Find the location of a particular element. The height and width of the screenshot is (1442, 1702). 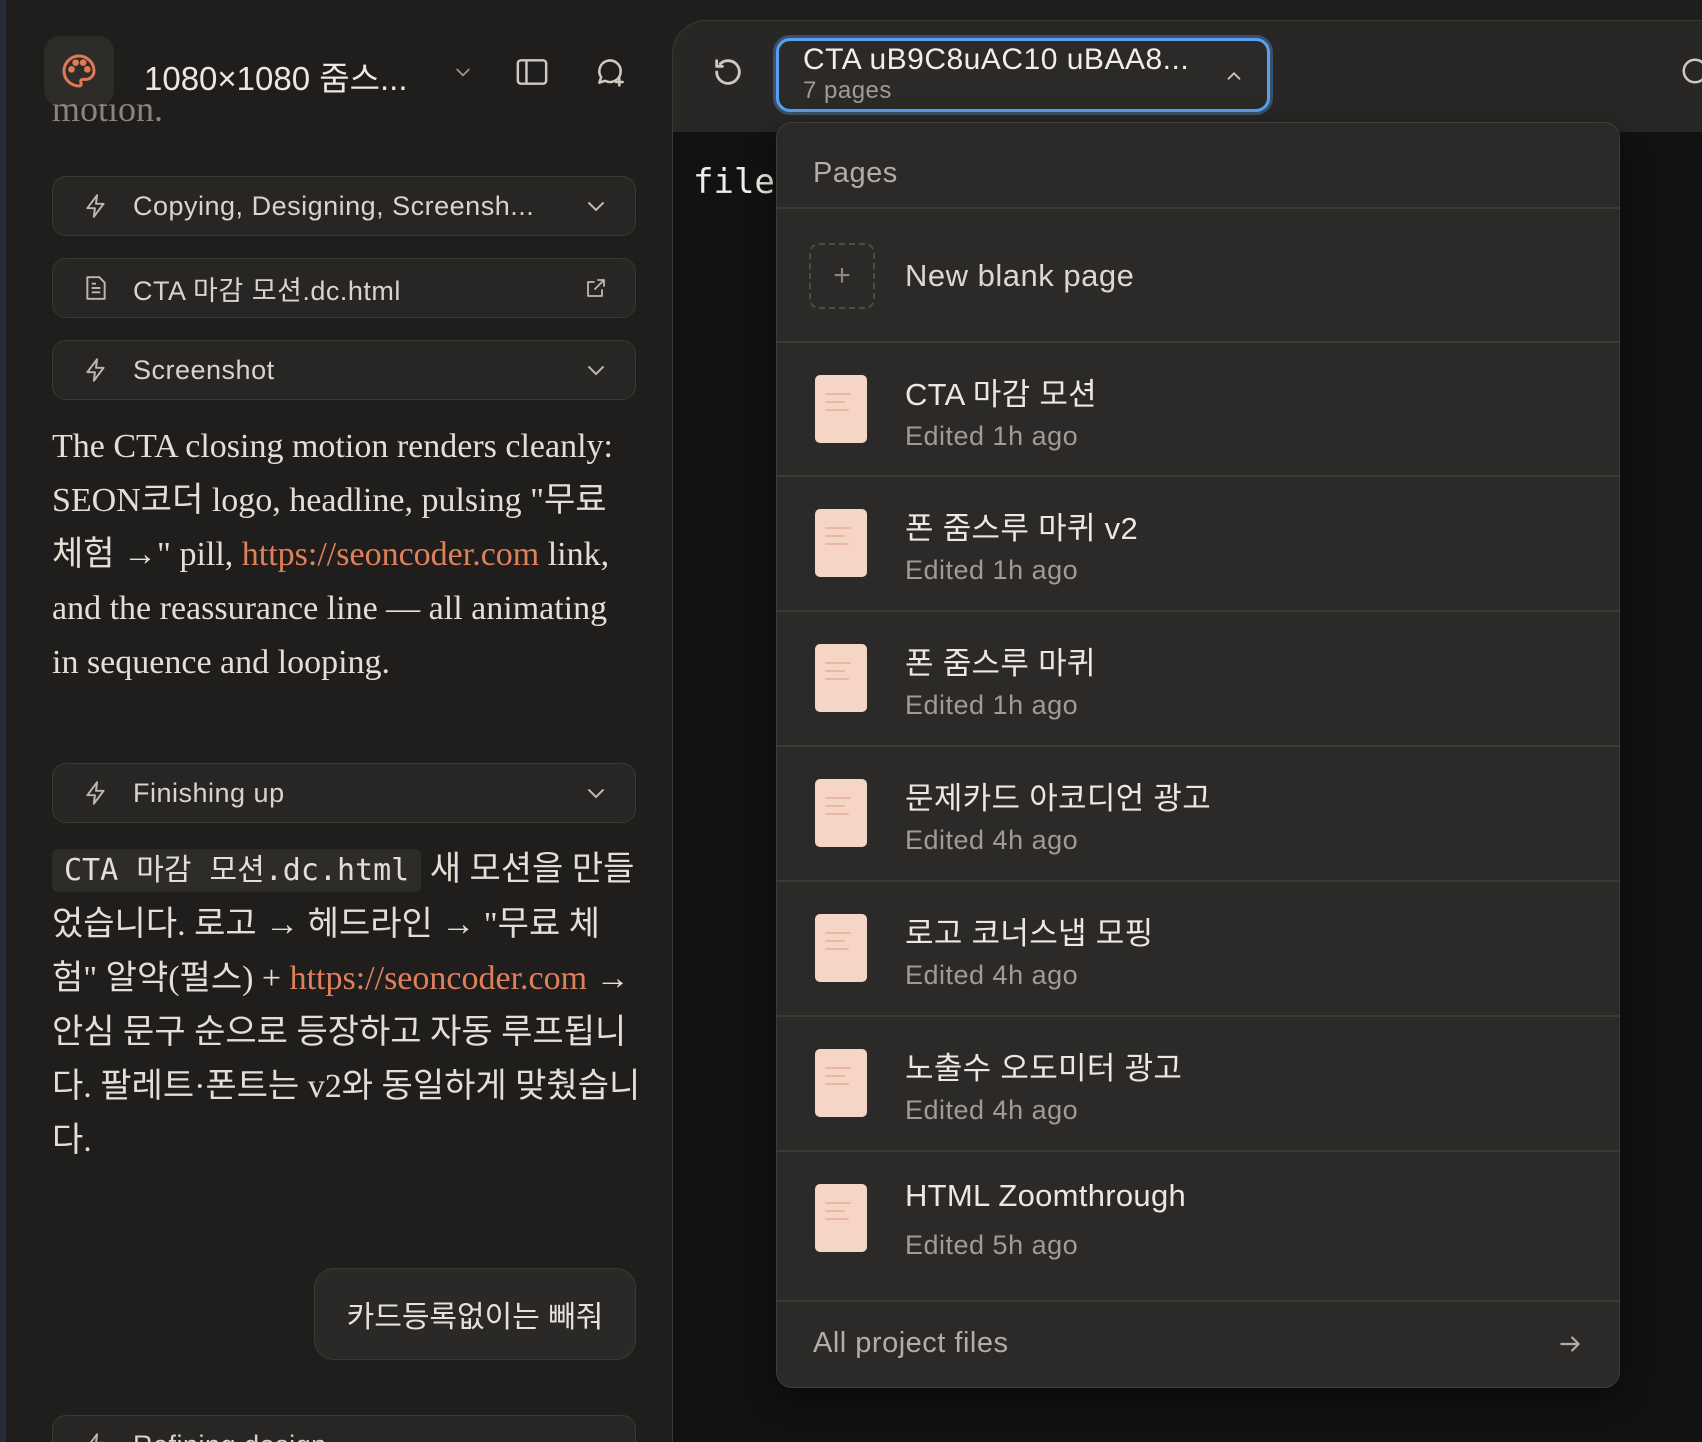

document-icon is located at coordinates (96, 288).